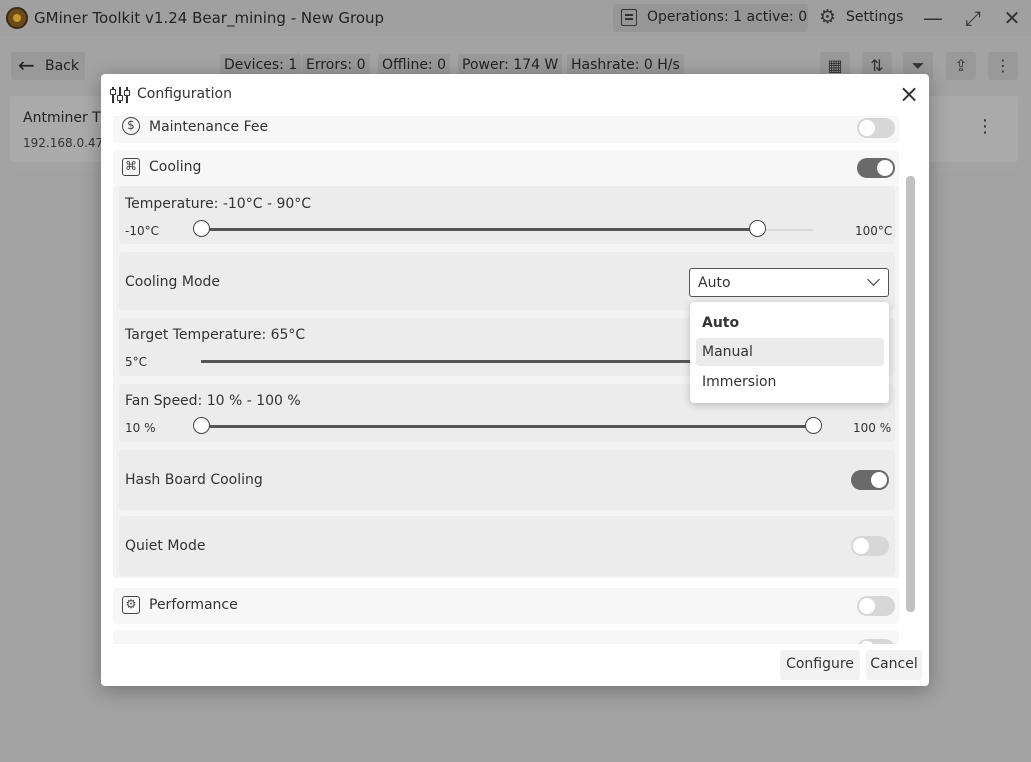 The image size is (1031, 762). Describe the element at coordinates (506, 606) in the screenshot. I see `section-performance: ⚙ Performance` at that location.